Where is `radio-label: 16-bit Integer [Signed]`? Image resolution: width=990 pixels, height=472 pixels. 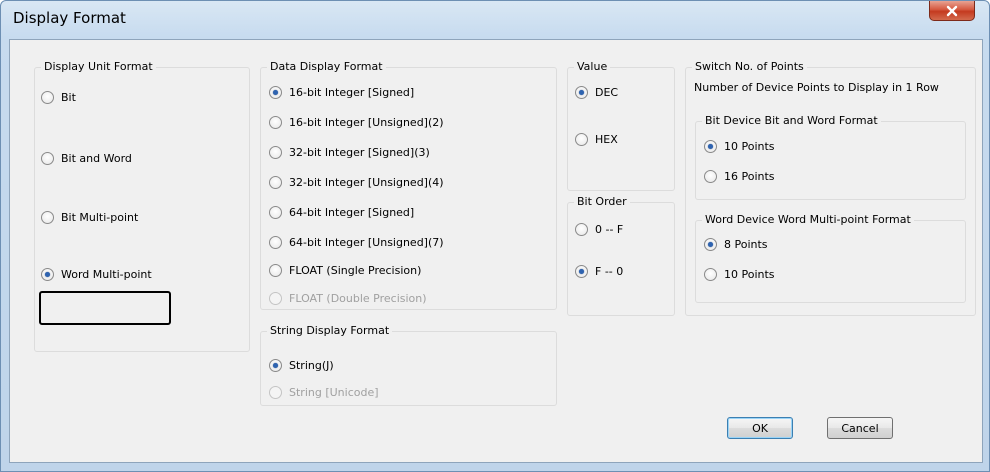
radio-label: 16-bit Integer [Signed] is located at coordinates (352, 92).